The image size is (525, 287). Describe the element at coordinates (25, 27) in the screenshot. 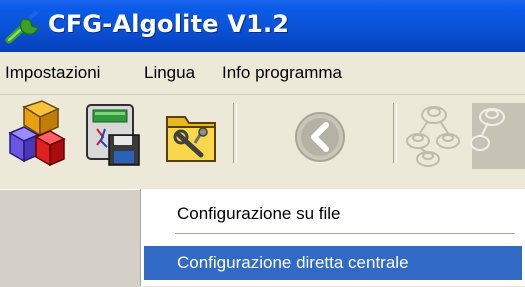

I see `wrench-icon` at that location.